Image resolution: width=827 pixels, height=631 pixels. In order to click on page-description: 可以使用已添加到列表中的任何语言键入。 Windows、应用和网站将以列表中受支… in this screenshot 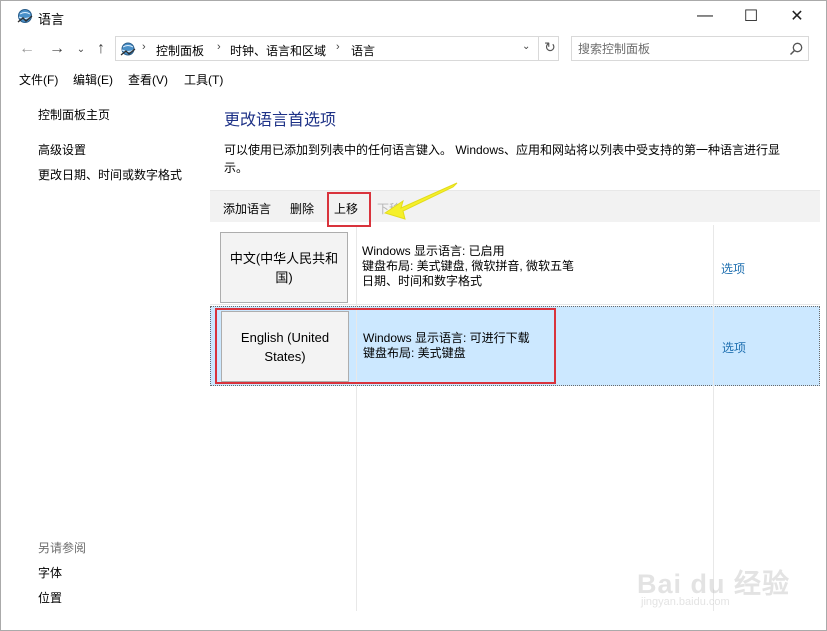, I will do `click(502, 159)`.